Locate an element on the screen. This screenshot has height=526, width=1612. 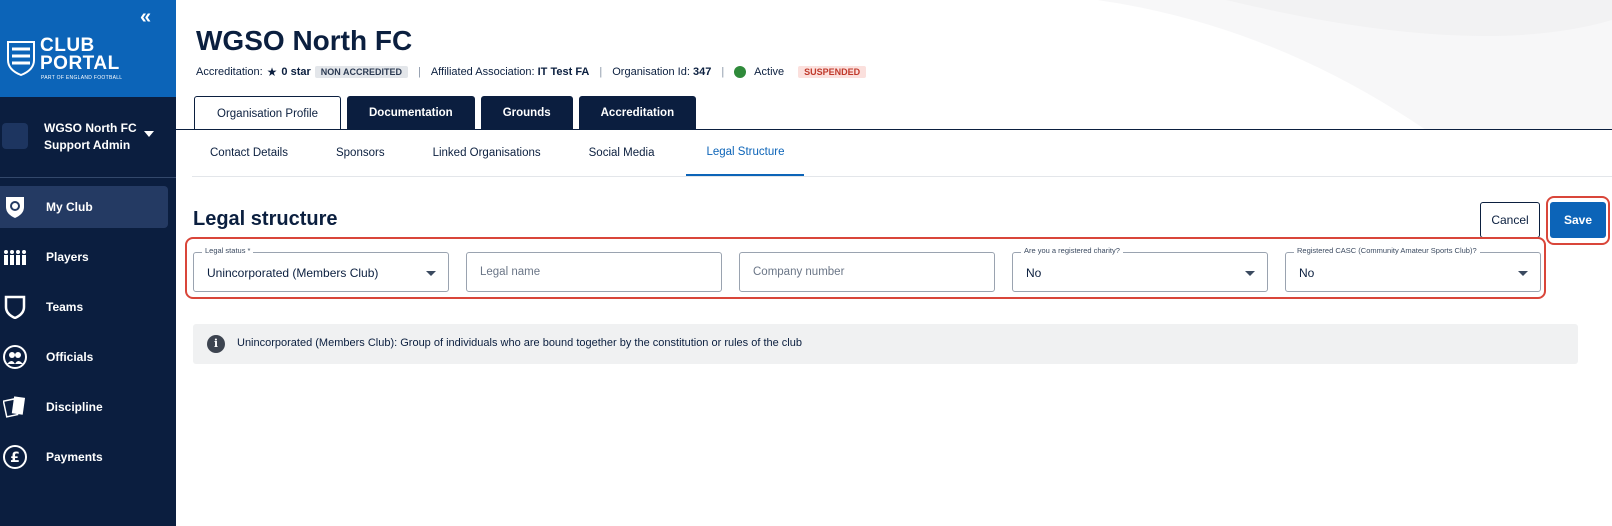
legal-name-input is located at coordinates (594, 272).